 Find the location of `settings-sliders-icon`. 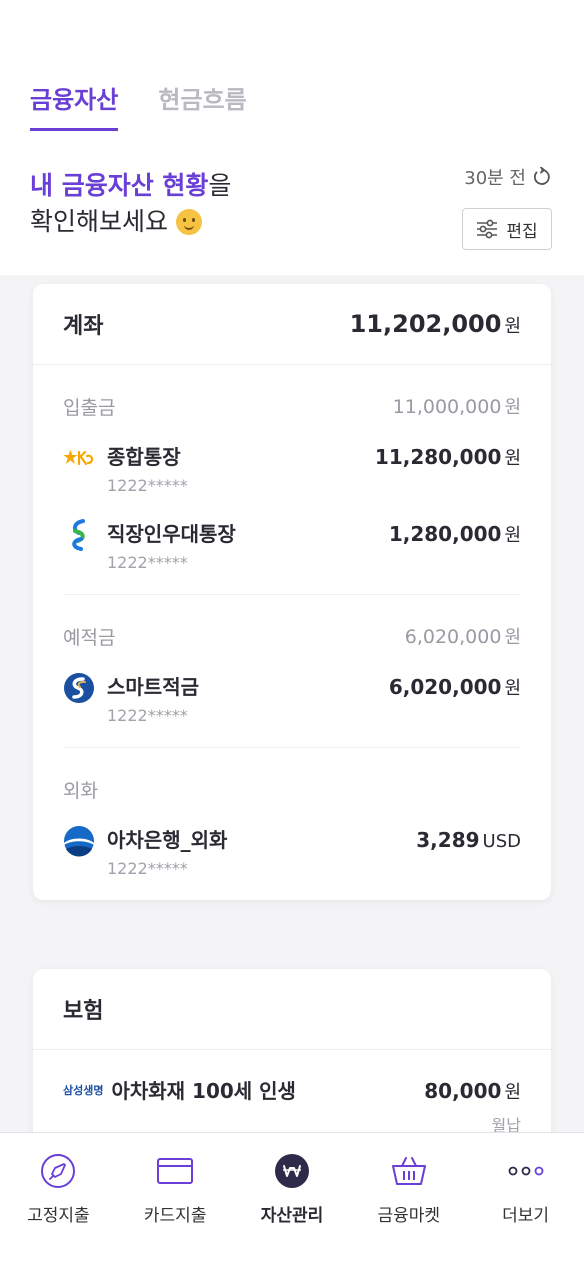

settings-sliders-icon is located at coordinates (487, 229).